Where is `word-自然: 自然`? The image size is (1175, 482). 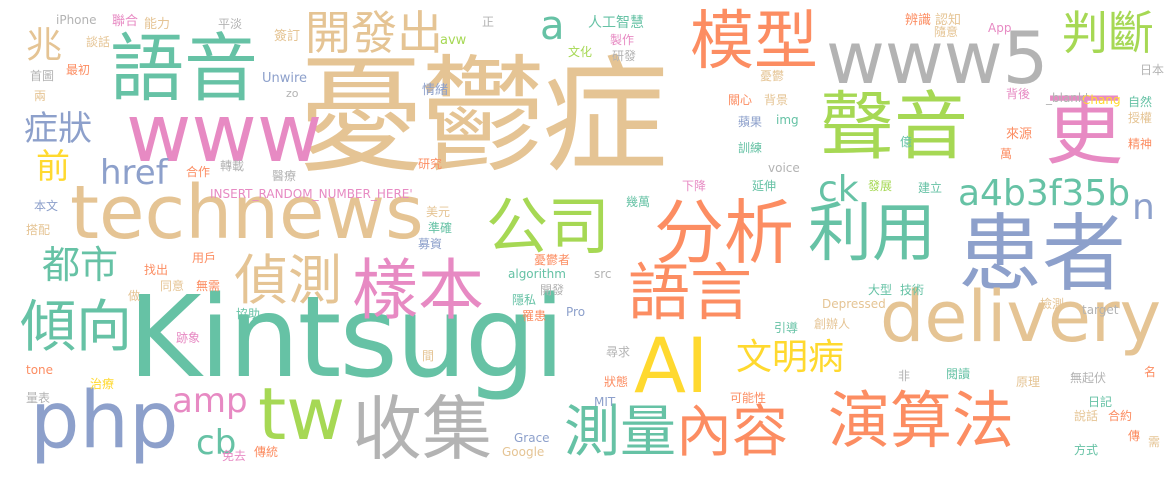 word-自然: 自然 is located at coordinates (1140, 102).